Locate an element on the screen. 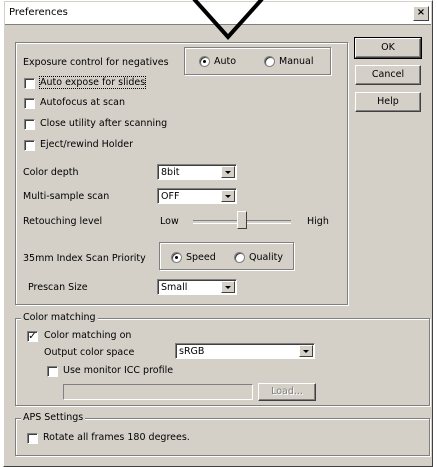 This screenshot has width=437, height=467. index-speed-label: Speed is located at coordinates (201, 257).